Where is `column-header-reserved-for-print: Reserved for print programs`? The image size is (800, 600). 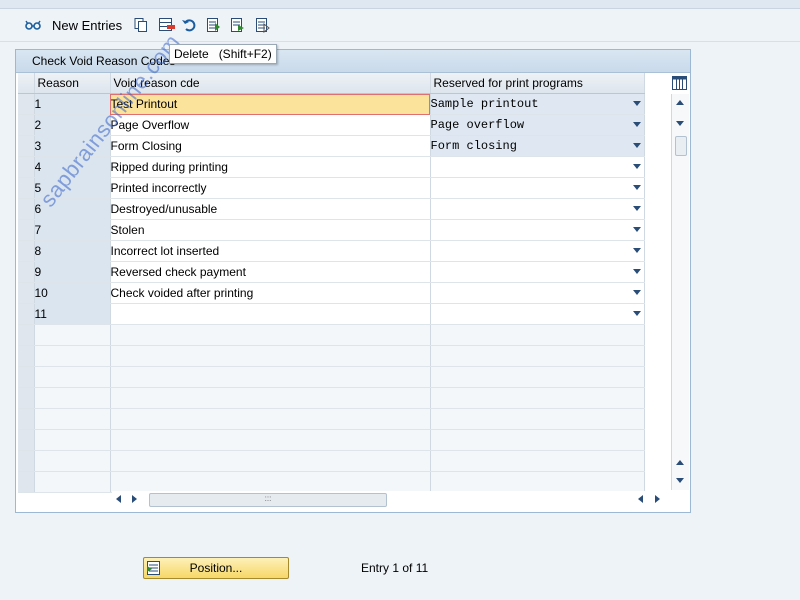 column-header-reserved-for-print: Reserved for print programs is located at coordinates (537, 83).